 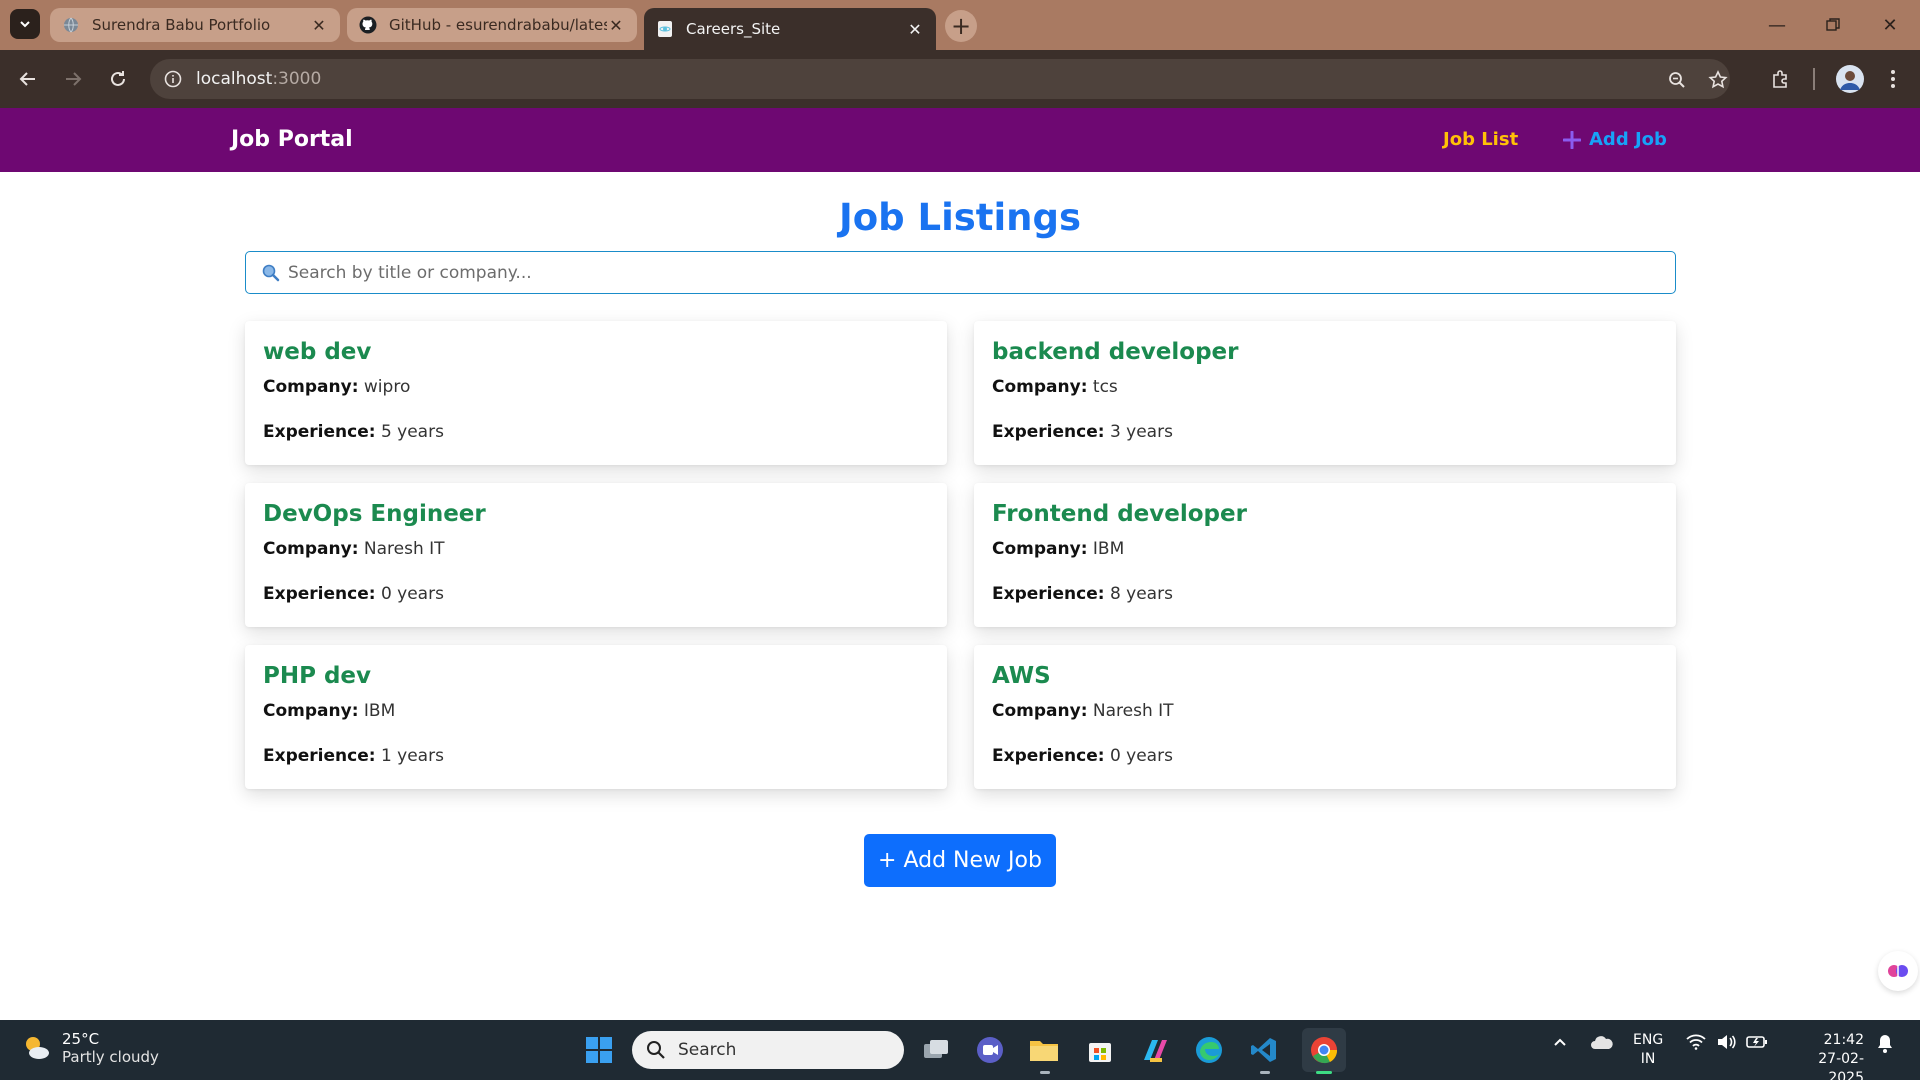 What do you see at coordinates (25, 24) in the screenshot?
I see `tab-search-chevron-icon` at bounding box center [25, 24].